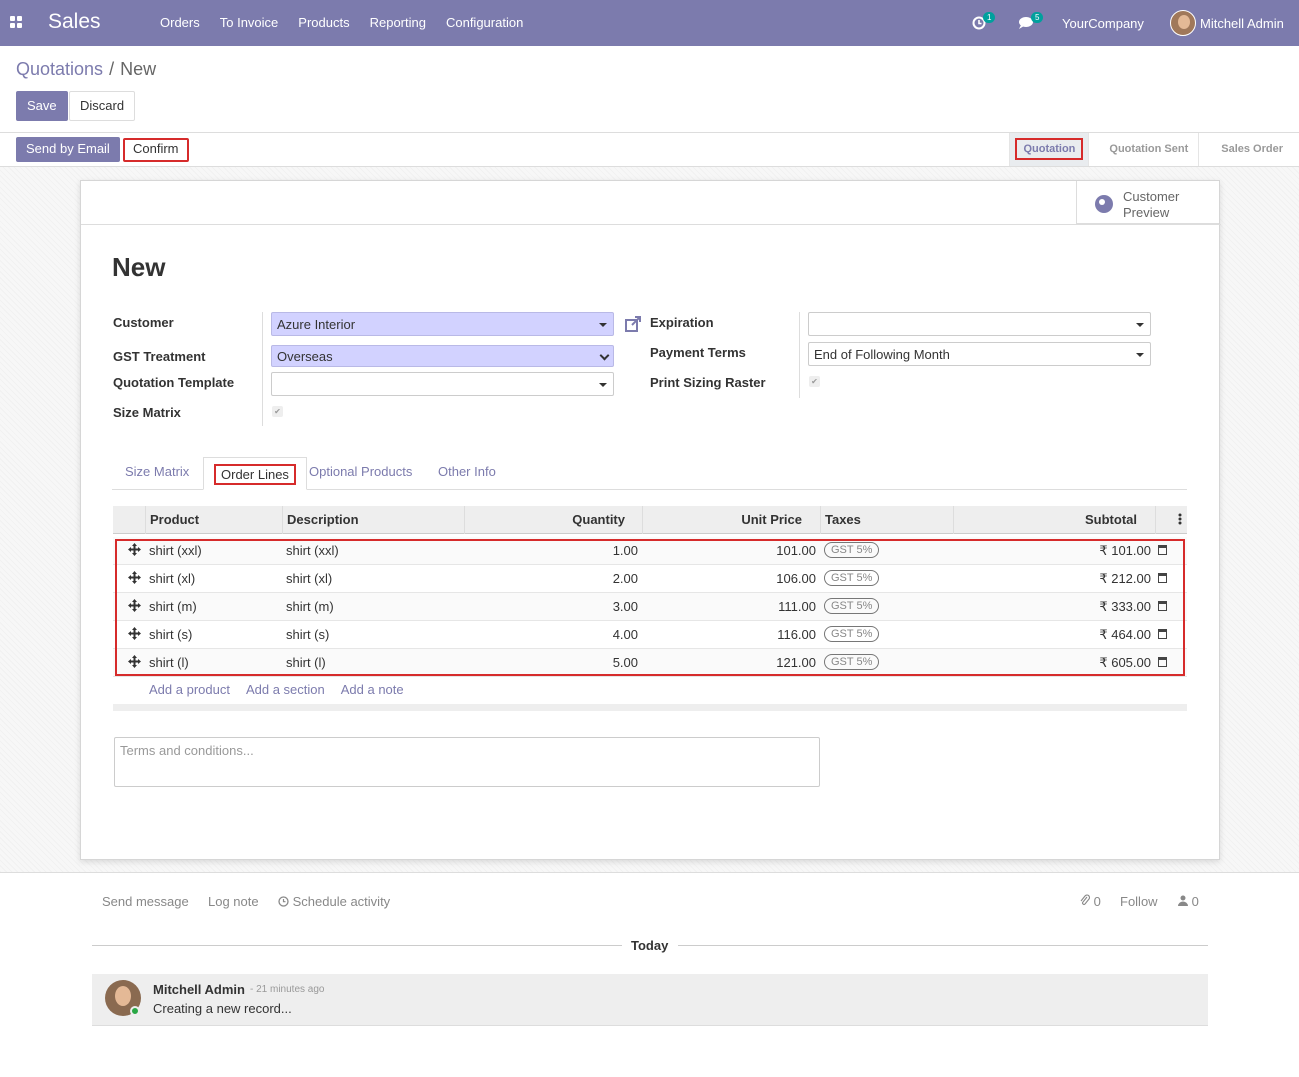 The height and width of the screenshot is (1077, 1299). What do you see at coordinates (985, 23) in the screenshot?
I see `activity-menu: 1` at bounding box center [985, 23].